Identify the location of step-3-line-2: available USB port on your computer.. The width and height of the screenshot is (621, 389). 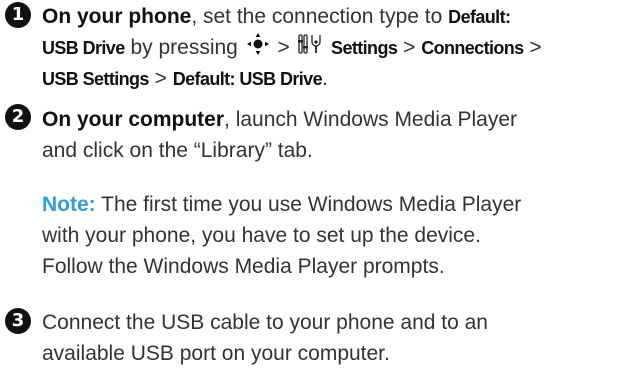
(216, 353).